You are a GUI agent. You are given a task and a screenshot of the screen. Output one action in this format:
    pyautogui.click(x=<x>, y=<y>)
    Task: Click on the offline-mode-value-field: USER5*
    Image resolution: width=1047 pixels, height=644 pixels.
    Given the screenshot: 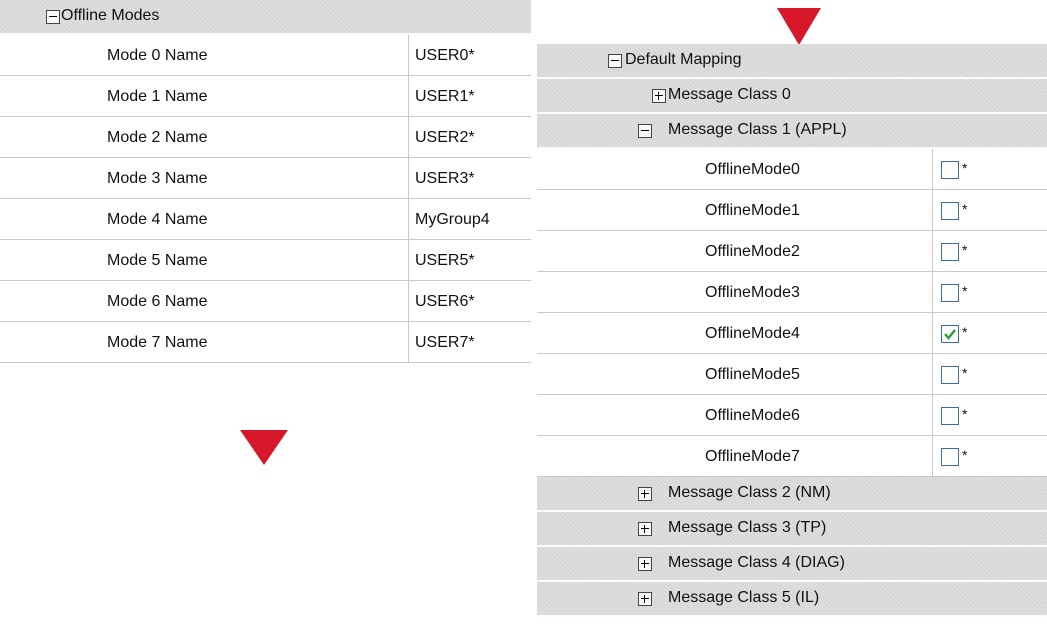 What is the action you would take?
    pyautogui.click(x=445, y=261)
    